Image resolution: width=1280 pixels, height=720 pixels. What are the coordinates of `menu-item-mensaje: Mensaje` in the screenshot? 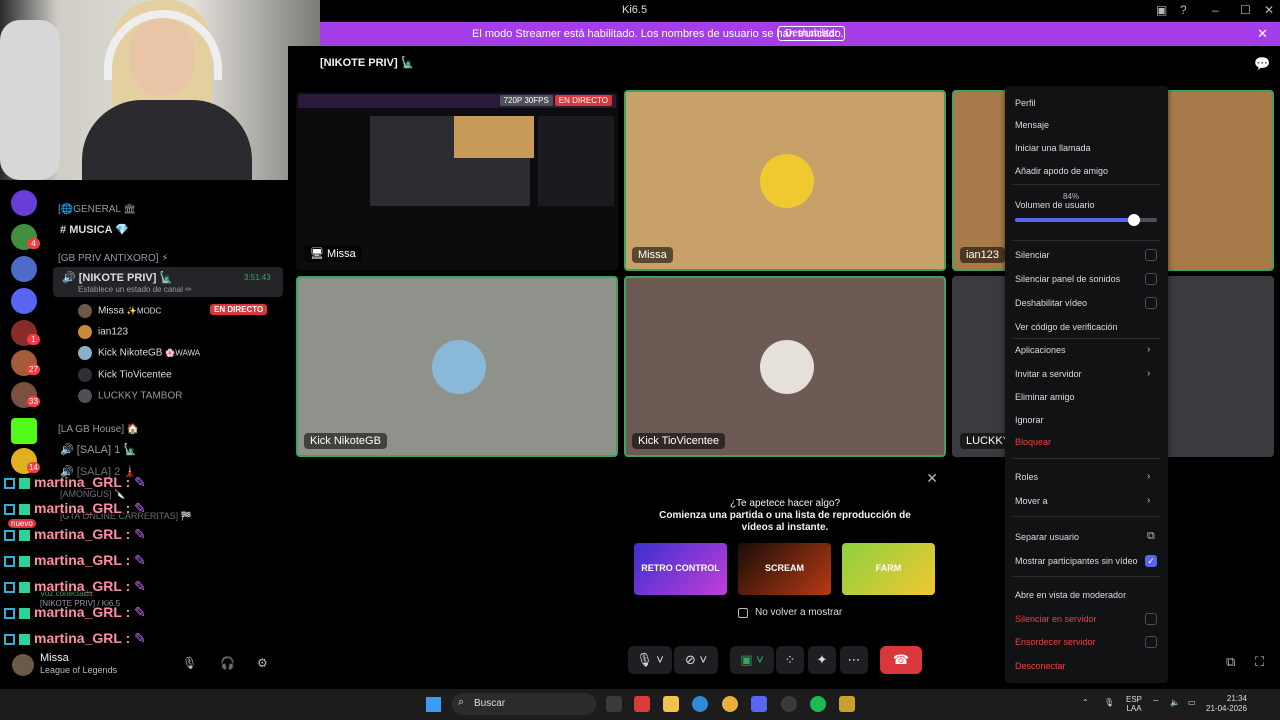 It's located at (1032, 125).